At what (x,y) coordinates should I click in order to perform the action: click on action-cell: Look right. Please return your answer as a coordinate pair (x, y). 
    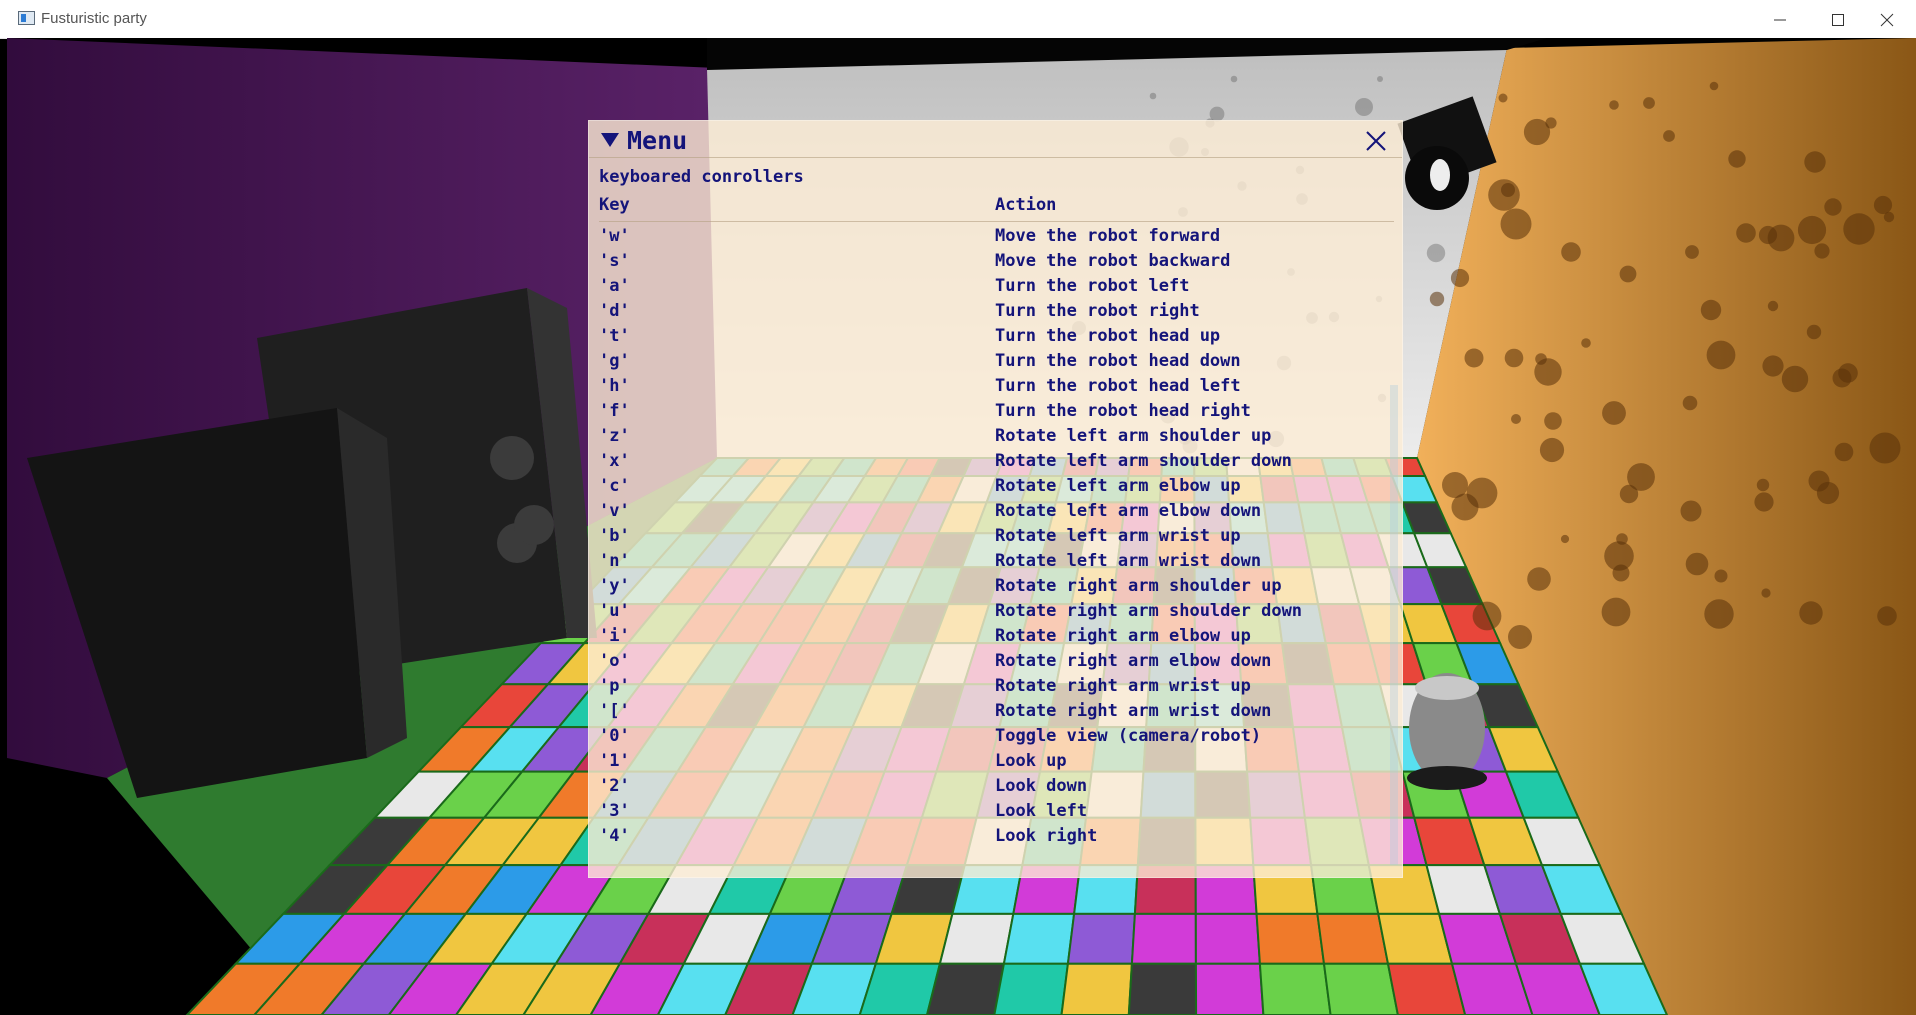
    Looking at the image, I should click on (1046, 836).